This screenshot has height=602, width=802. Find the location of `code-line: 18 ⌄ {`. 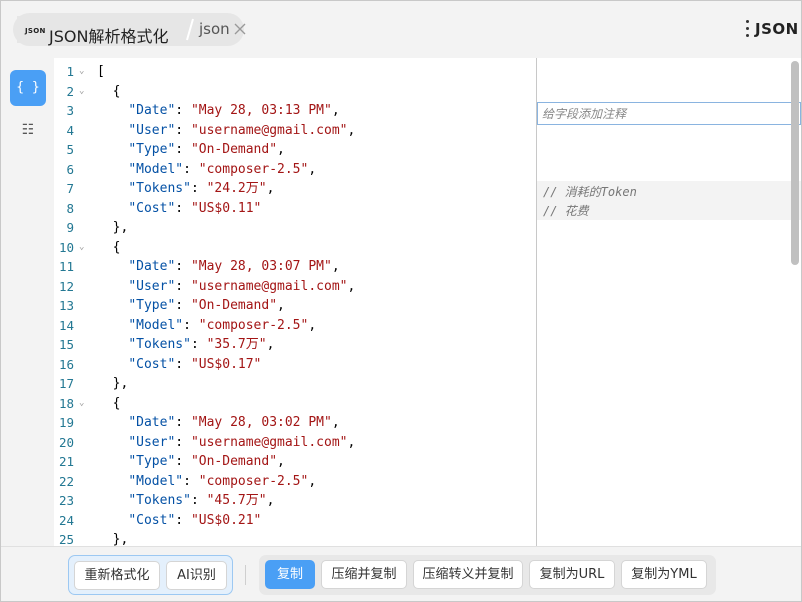

code-line: 18 ⌄ { is located at coordinates (295, 404).